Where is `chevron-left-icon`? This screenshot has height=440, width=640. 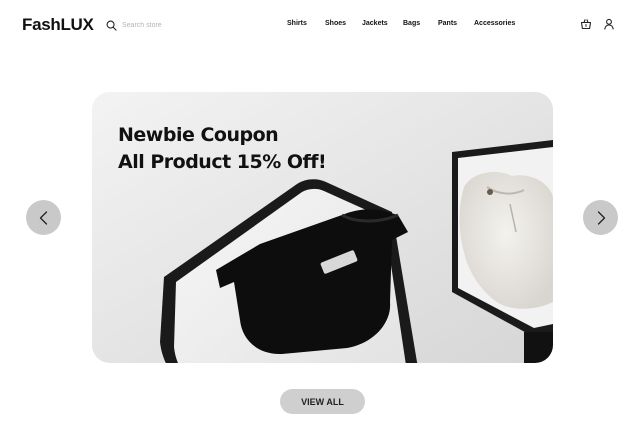 chevron-left-icon is located at coordinates (43, 217).